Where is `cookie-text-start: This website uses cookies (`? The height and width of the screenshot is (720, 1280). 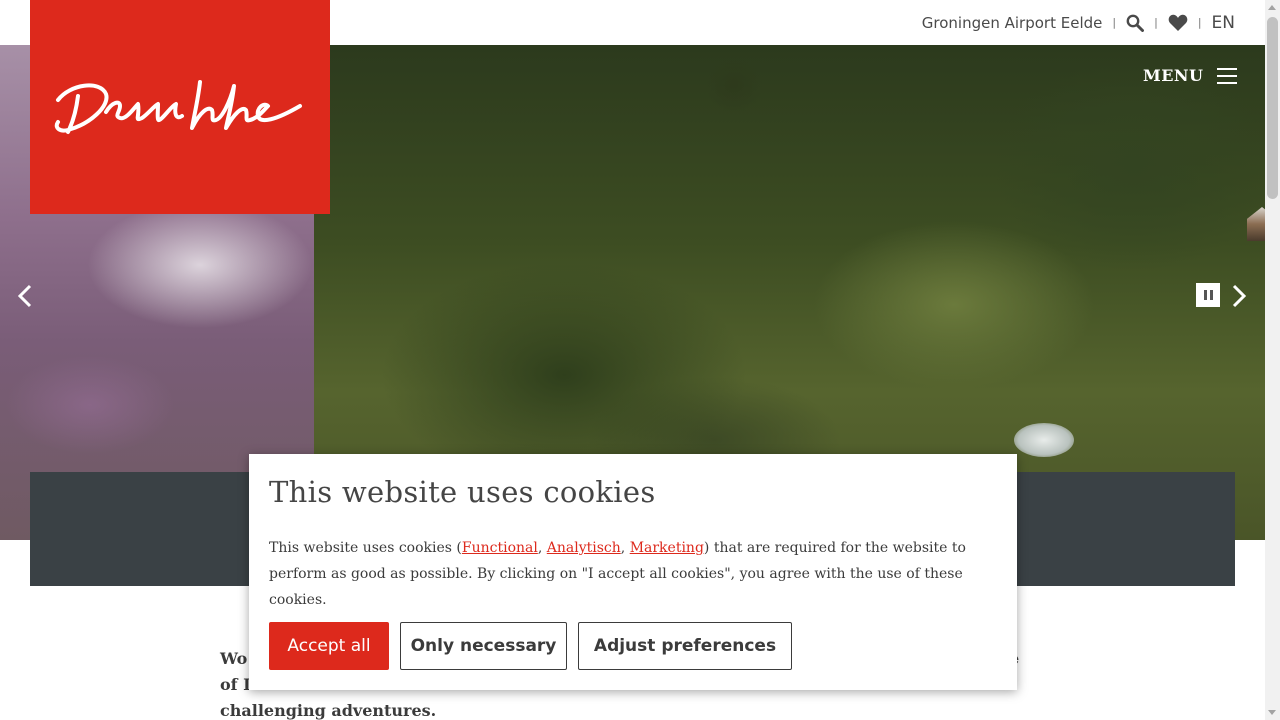
cookie-text-start: This website uses cookies ( is located at coordinates (365, 548).